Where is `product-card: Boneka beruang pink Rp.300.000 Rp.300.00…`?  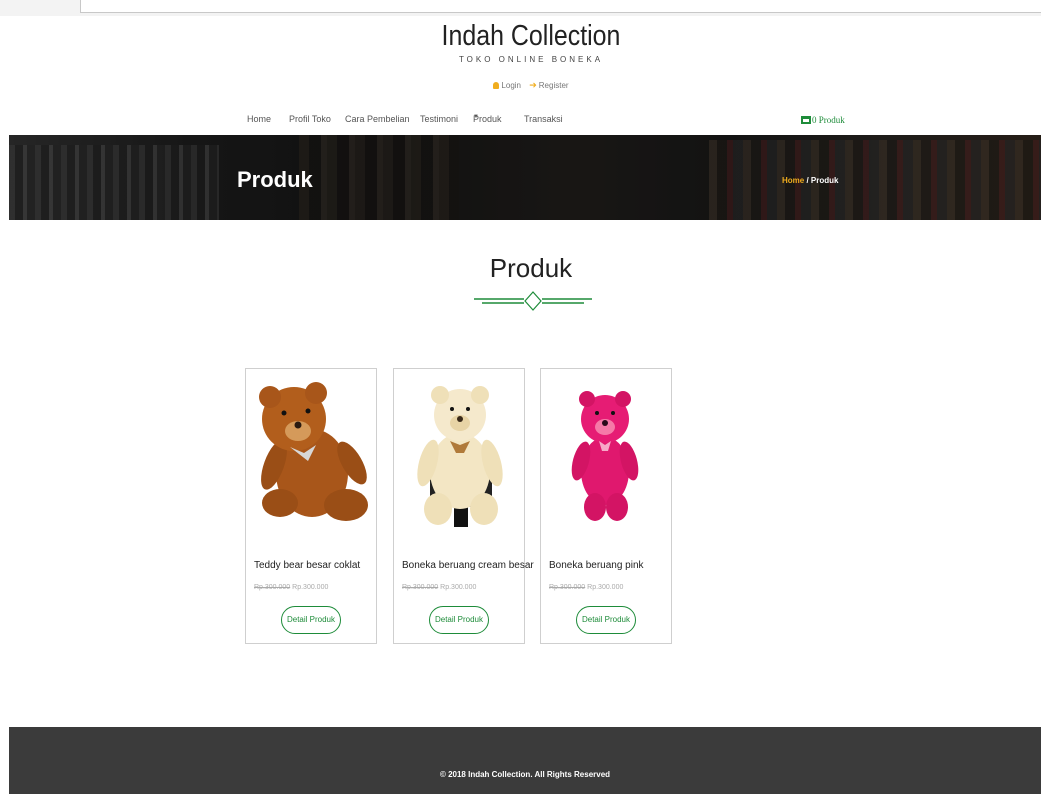 product-card: Boneka beruang pink Rp.300.000 Rp.300.00… is located at coordinates (606, 506).